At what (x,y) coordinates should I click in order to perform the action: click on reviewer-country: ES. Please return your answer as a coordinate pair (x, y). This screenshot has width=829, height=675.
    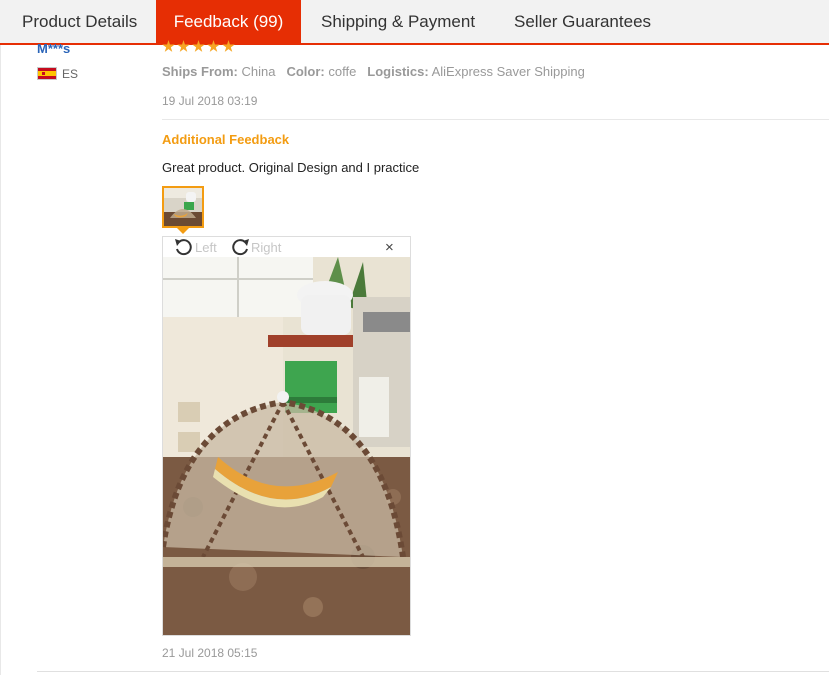
    Looking at the image, I should click on (70, 74).